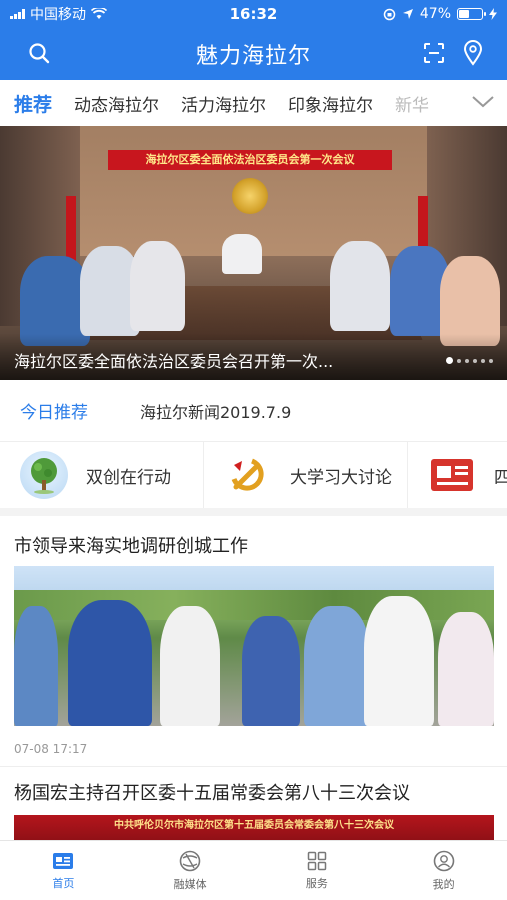  Describe the element at coordinates (215, 411) in the screenshot. I see `today-recommend-value: 海拉尔新闻2019.7.9` at that location.